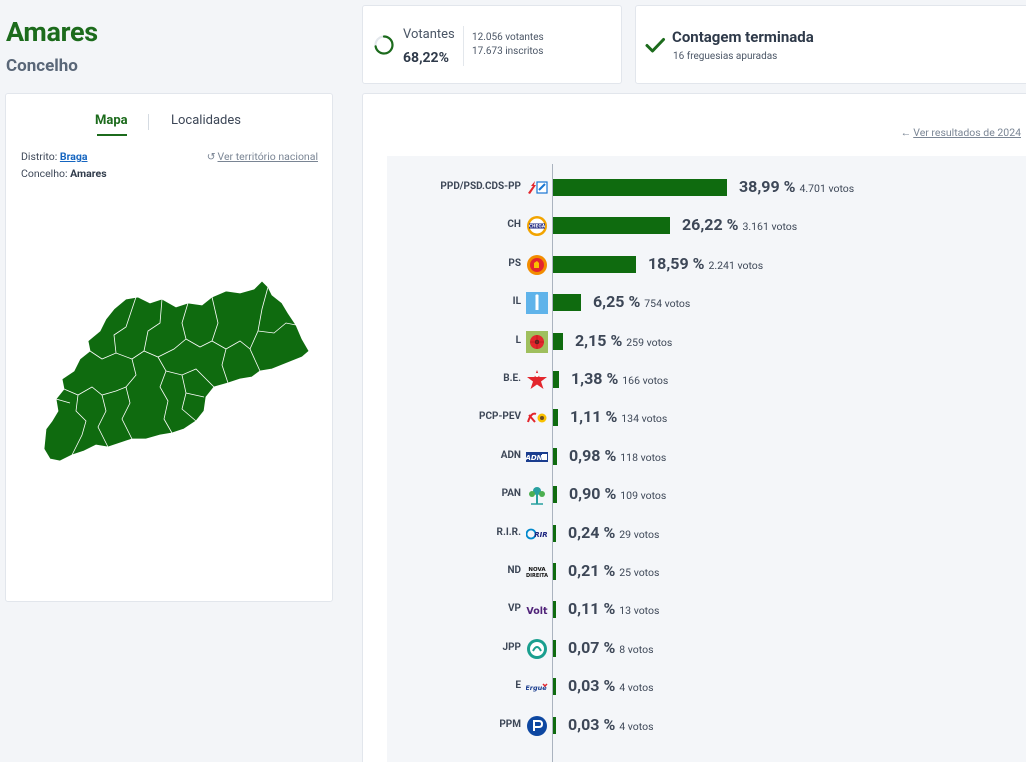 This screenshot has width=1026, height=762. I want to click on result-percent: 1,38 % 166 votos, so click(619, 378).